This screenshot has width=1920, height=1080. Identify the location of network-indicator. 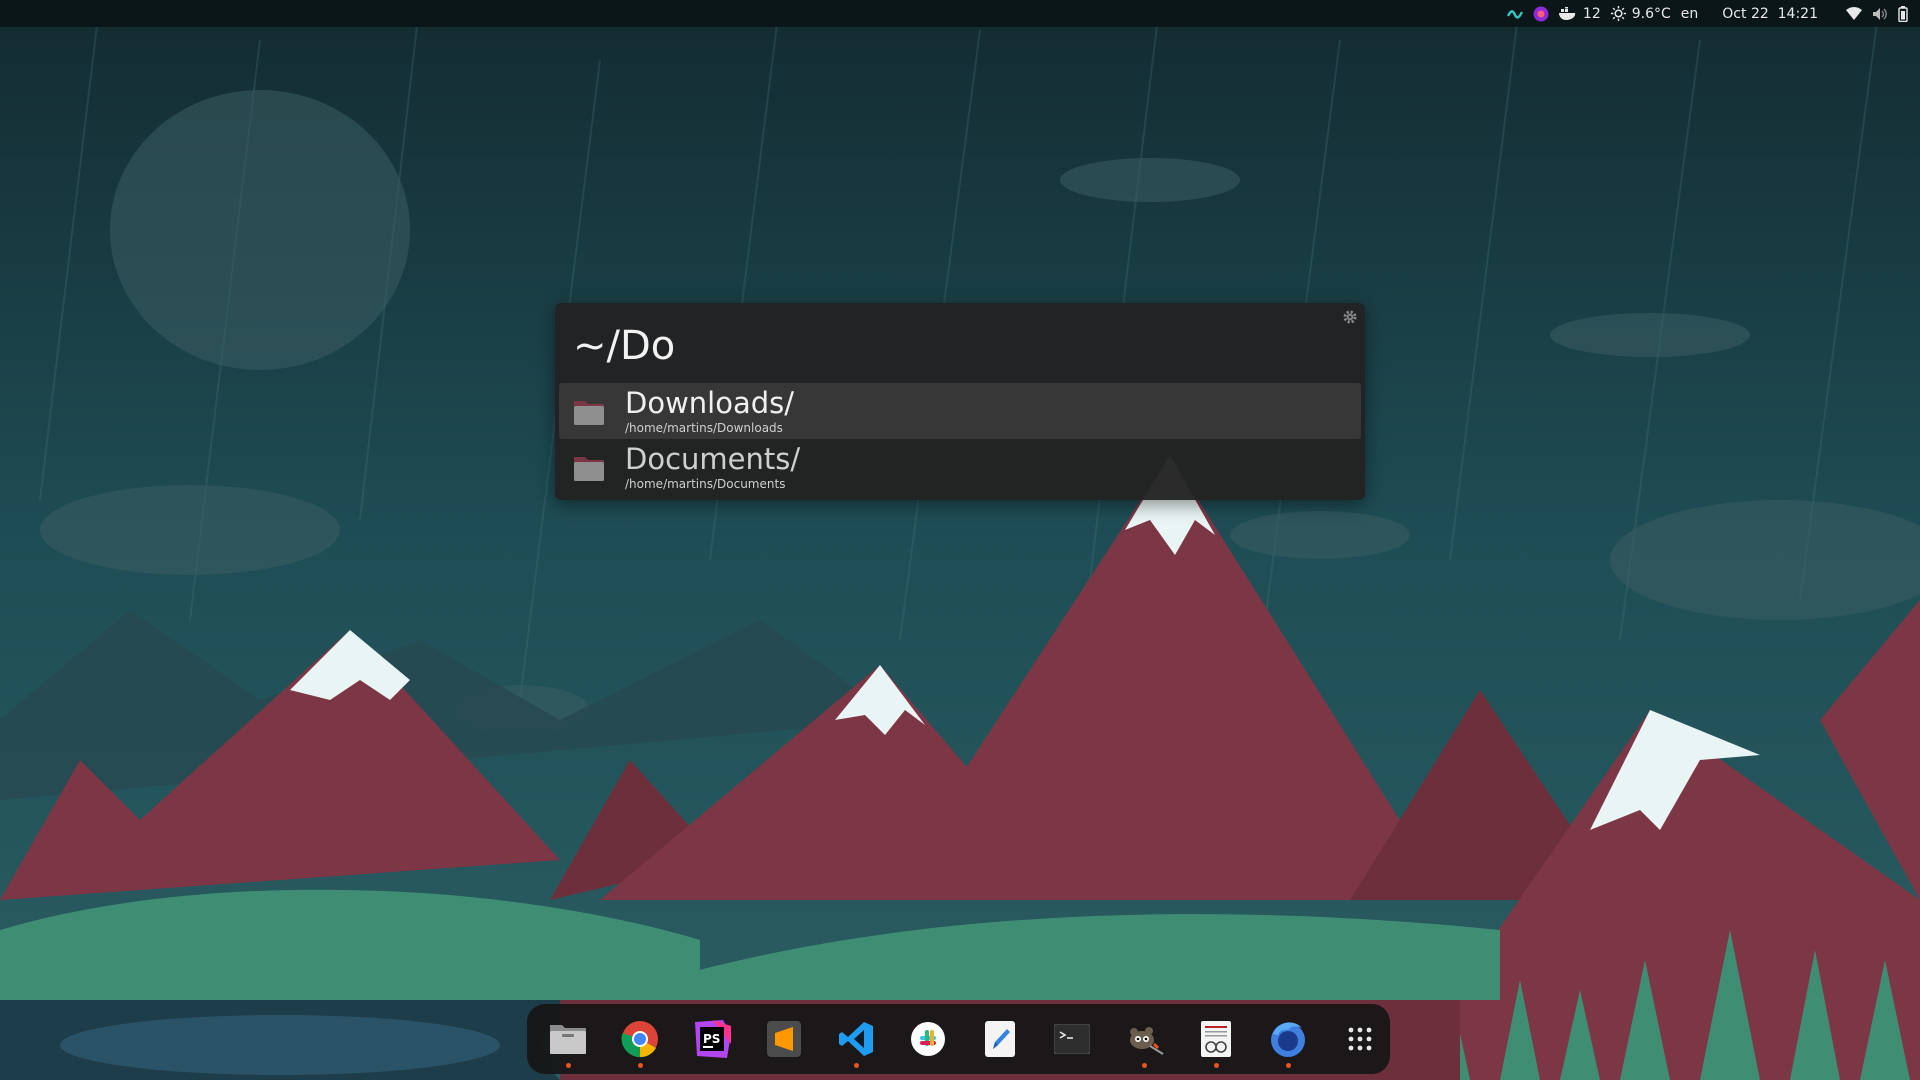
(1514, 13).